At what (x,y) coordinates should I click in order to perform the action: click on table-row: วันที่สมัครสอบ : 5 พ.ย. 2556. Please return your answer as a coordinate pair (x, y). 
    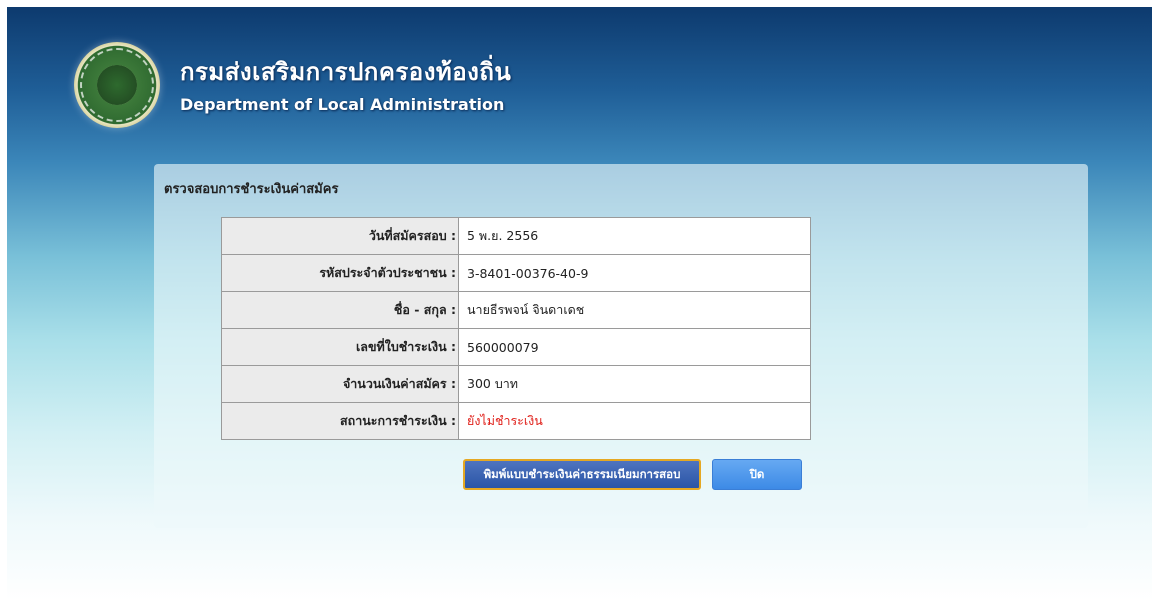
    Looking at the image, I should click on (516, 236).